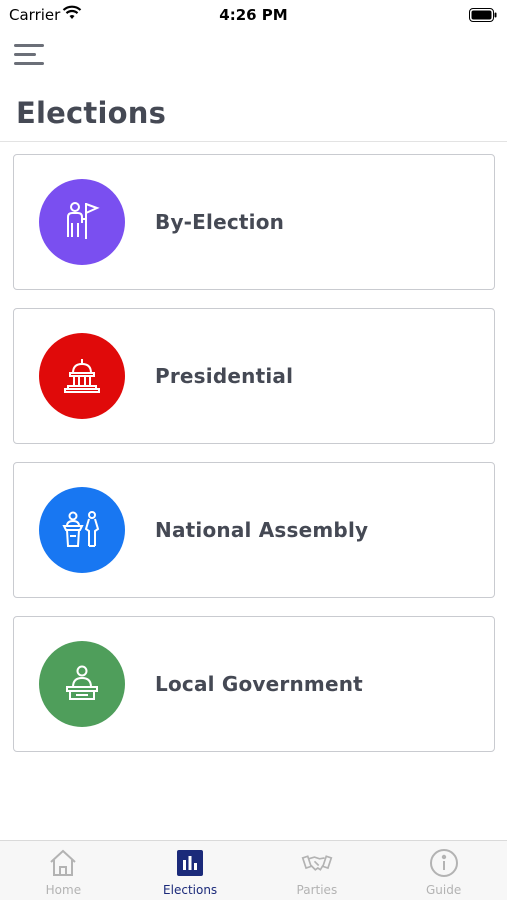  Describe the element at coordinates (82, 530) in the screenshot. I see `podium-speaker-icon` at that location.